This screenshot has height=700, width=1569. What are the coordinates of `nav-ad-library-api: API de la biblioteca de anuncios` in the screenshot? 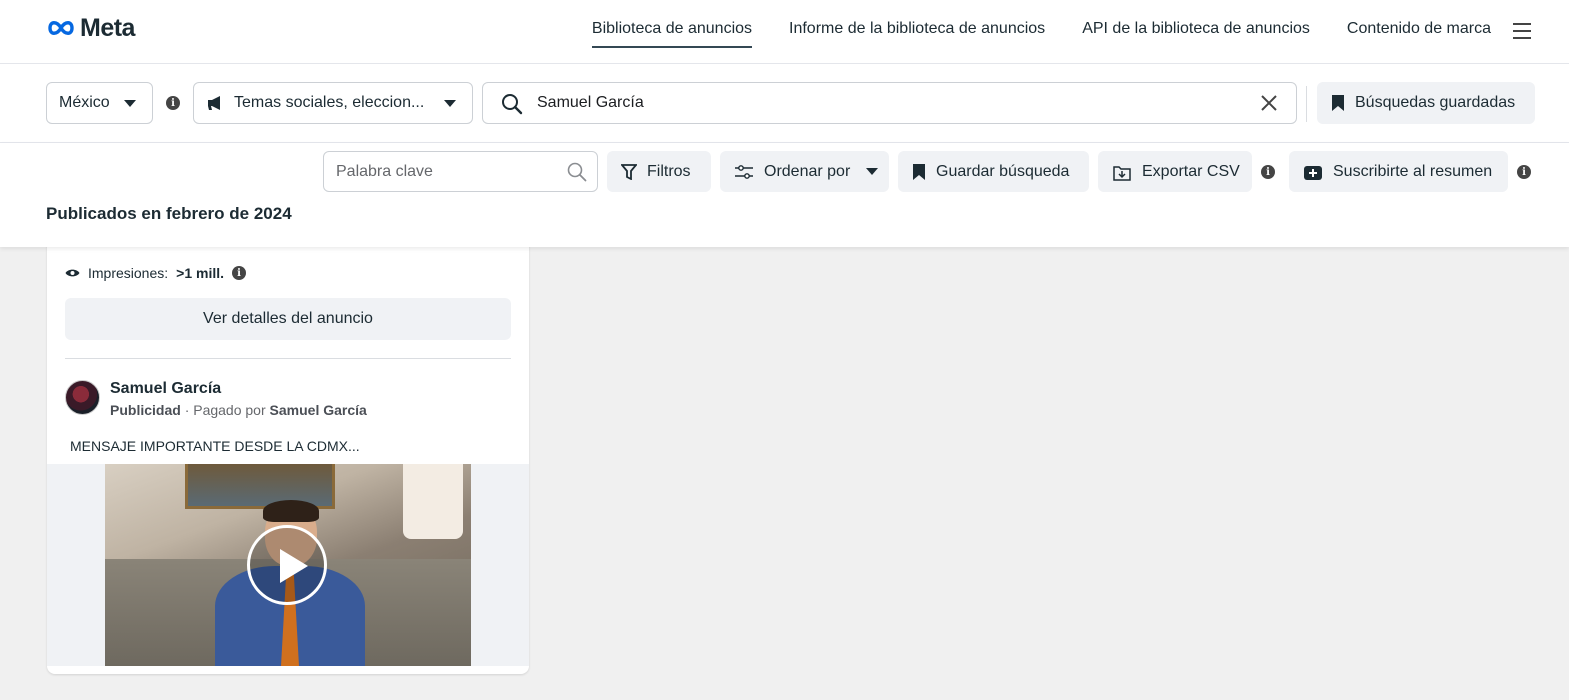 It's located at (1196, 34).